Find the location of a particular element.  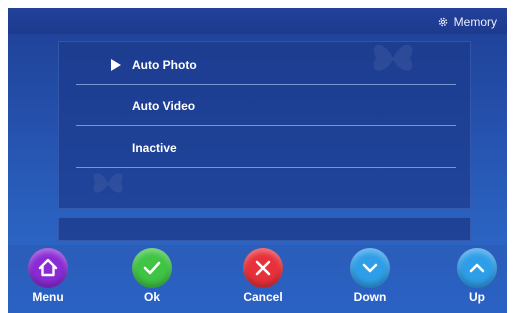

screen-title-text: Memory is located at coordinates (475, 22).